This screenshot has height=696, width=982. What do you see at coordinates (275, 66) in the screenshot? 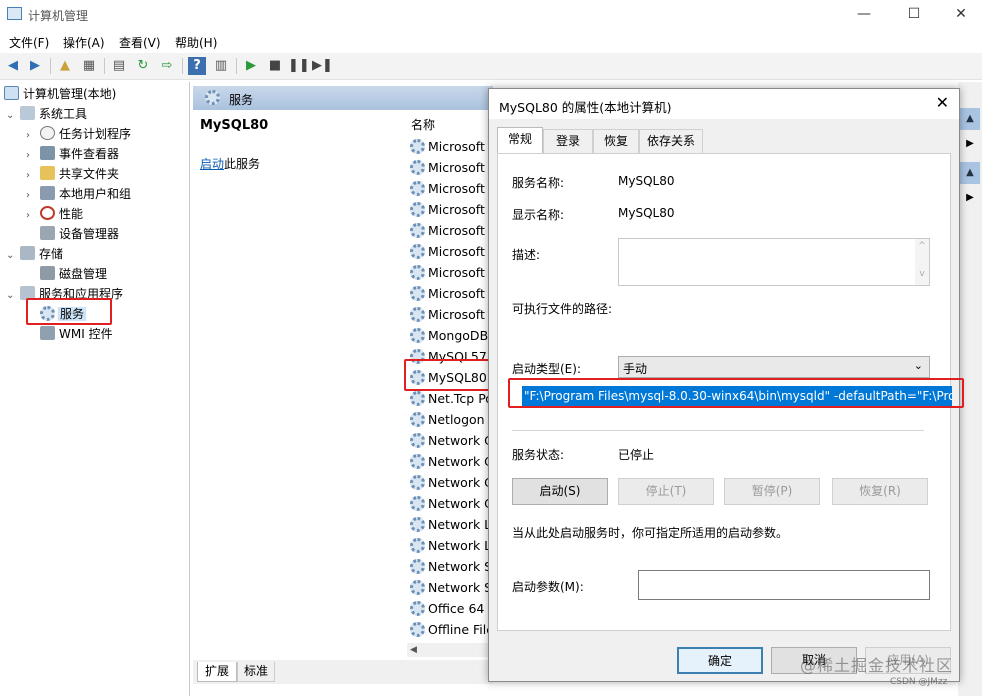
I see `stop-service-icon: ■` at bounding box center [275, 66].